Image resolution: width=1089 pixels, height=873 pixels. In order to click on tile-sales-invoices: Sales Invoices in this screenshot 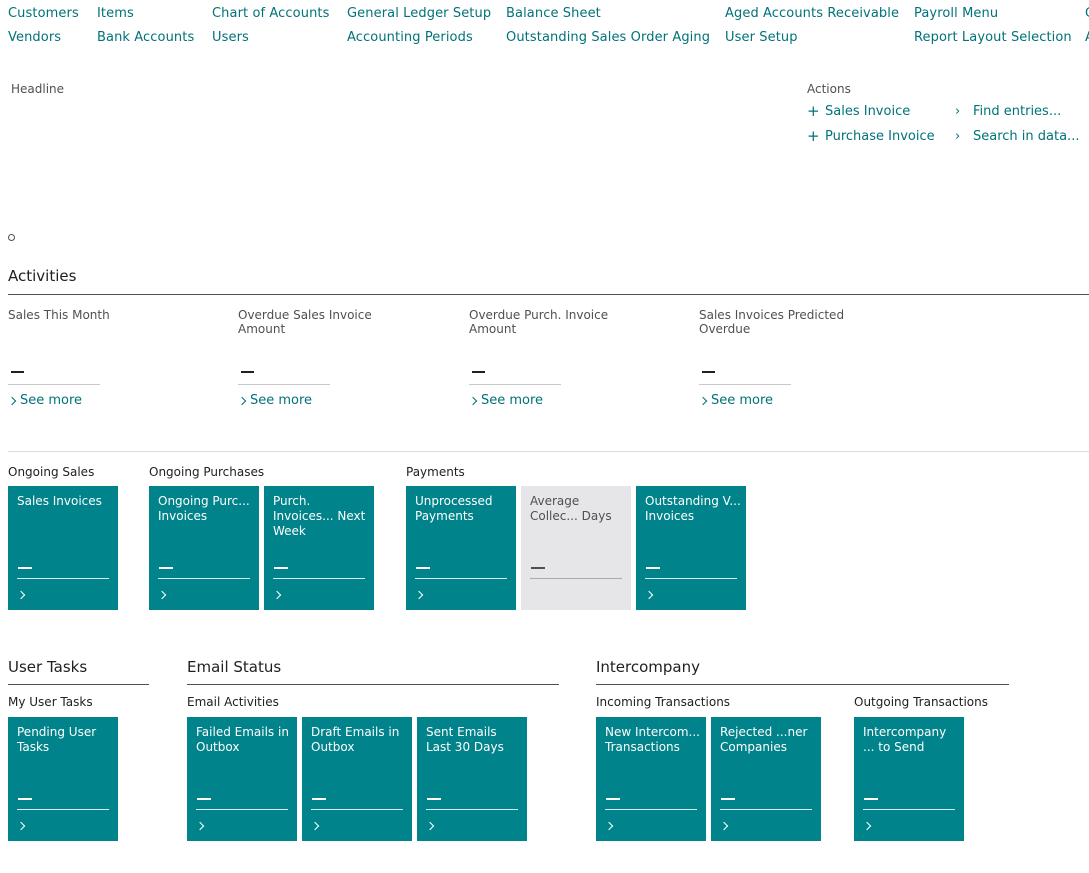, I will do `click(63, 548)`.